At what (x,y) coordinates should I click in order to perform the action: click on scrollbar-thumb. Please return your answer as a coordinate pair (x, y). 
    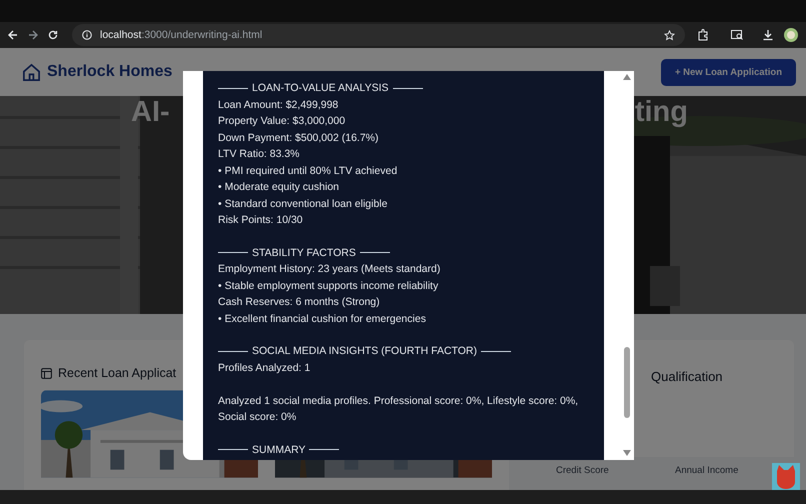
    Looking at the image, I should click on (627, 382).